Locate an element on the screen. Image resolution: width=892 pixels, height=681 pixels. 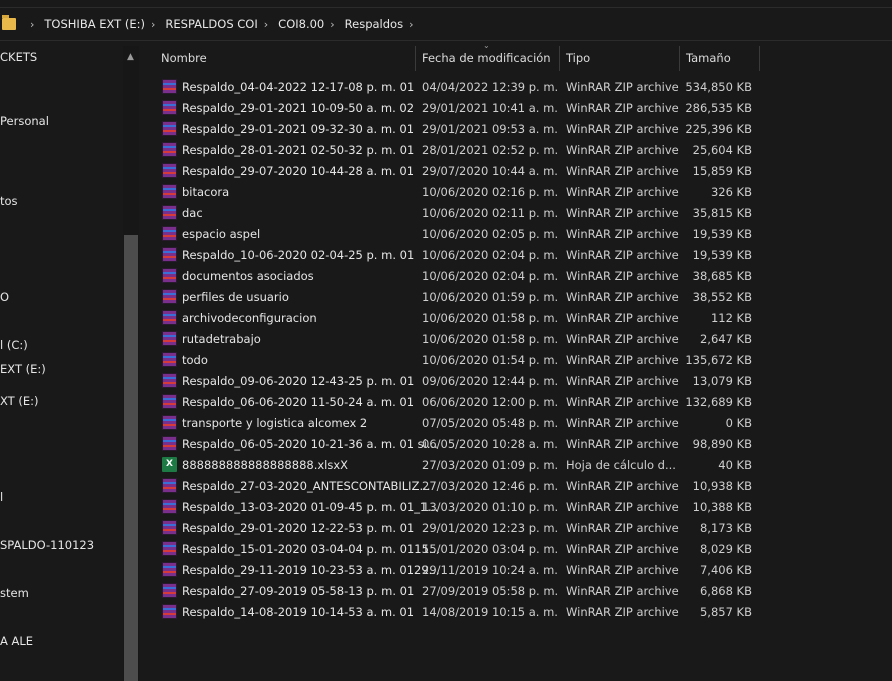
breadcrumb-coi800: COI8.00 is located at coordinates (301, 24).